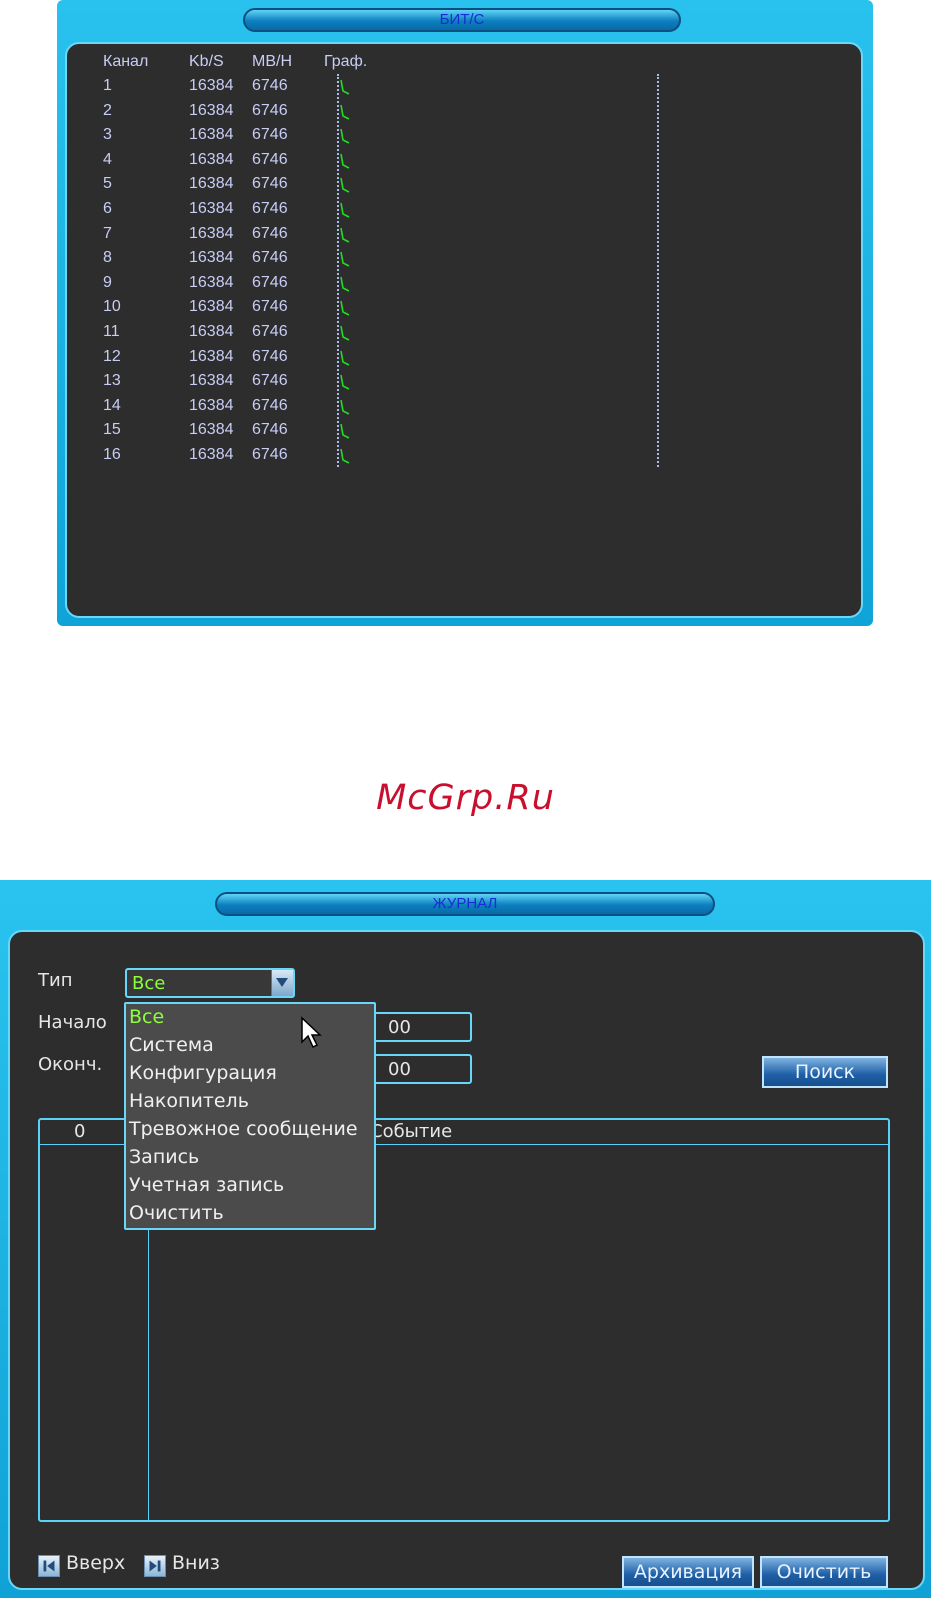  Describe the element at coordinates (420, 1069) in the screenshot. I see `end-time-field: 00` at that location.